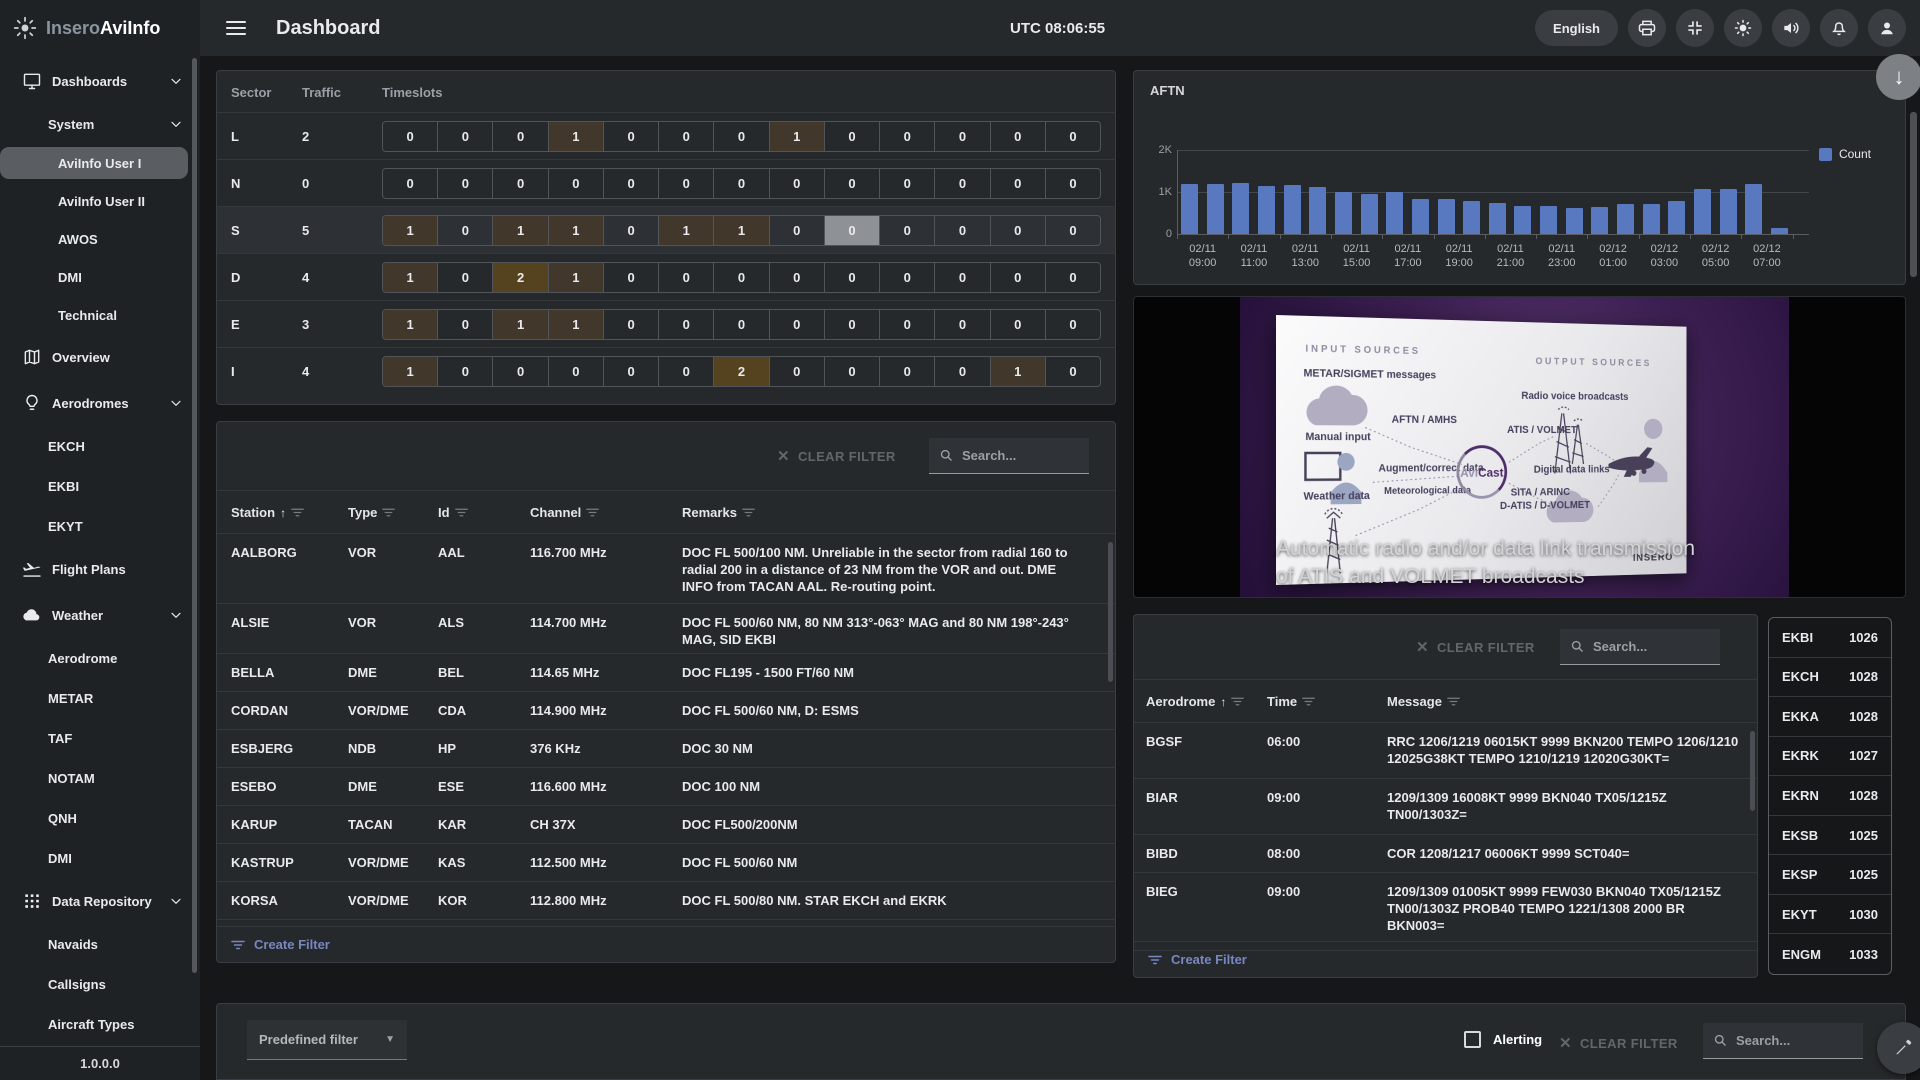  Describe the element at coordinates (100, 201) in the screenshot. I see `sidebar-item-aviinfo-user-ii: AviInfo User II` at that location.